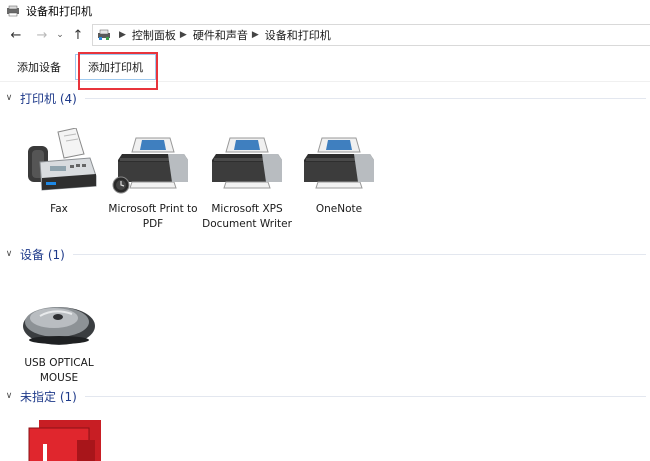 Image resolution: width=650 pixels, height=461 pixels. What do you see at coordinates (325, 11) in the screenshot?
I see `title-bar: 设备和打印机` at bounding box center [325, 11].